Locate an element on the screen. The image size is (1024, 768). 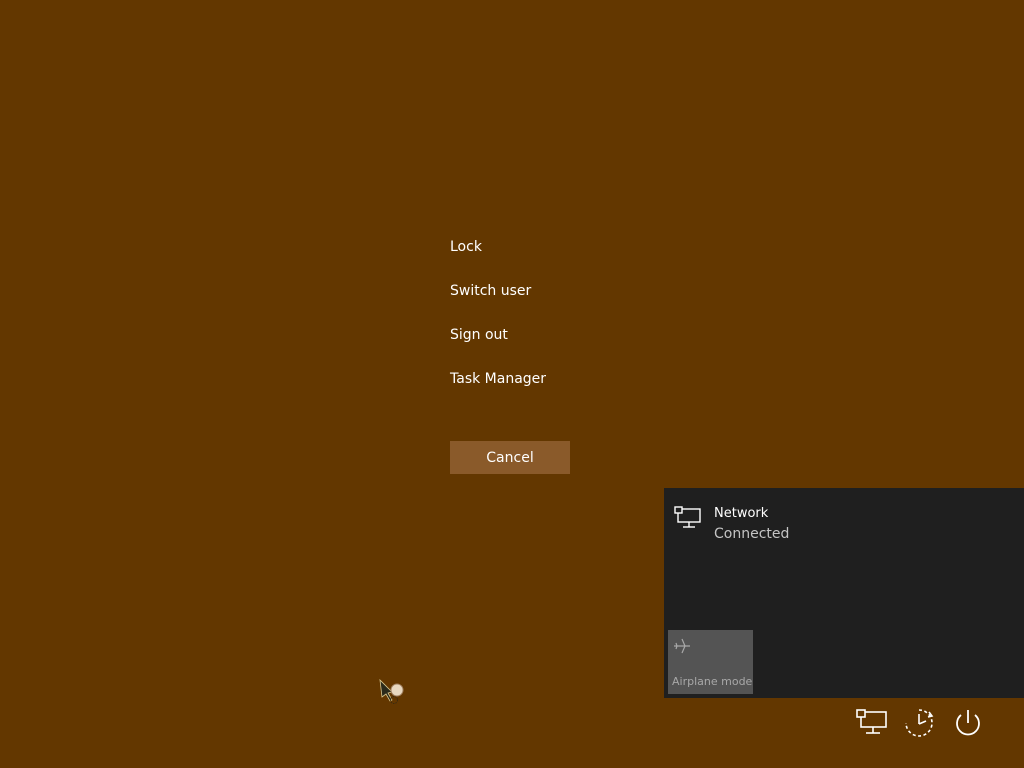
cancel-button: Cancel is located at coordinates (510, 457).